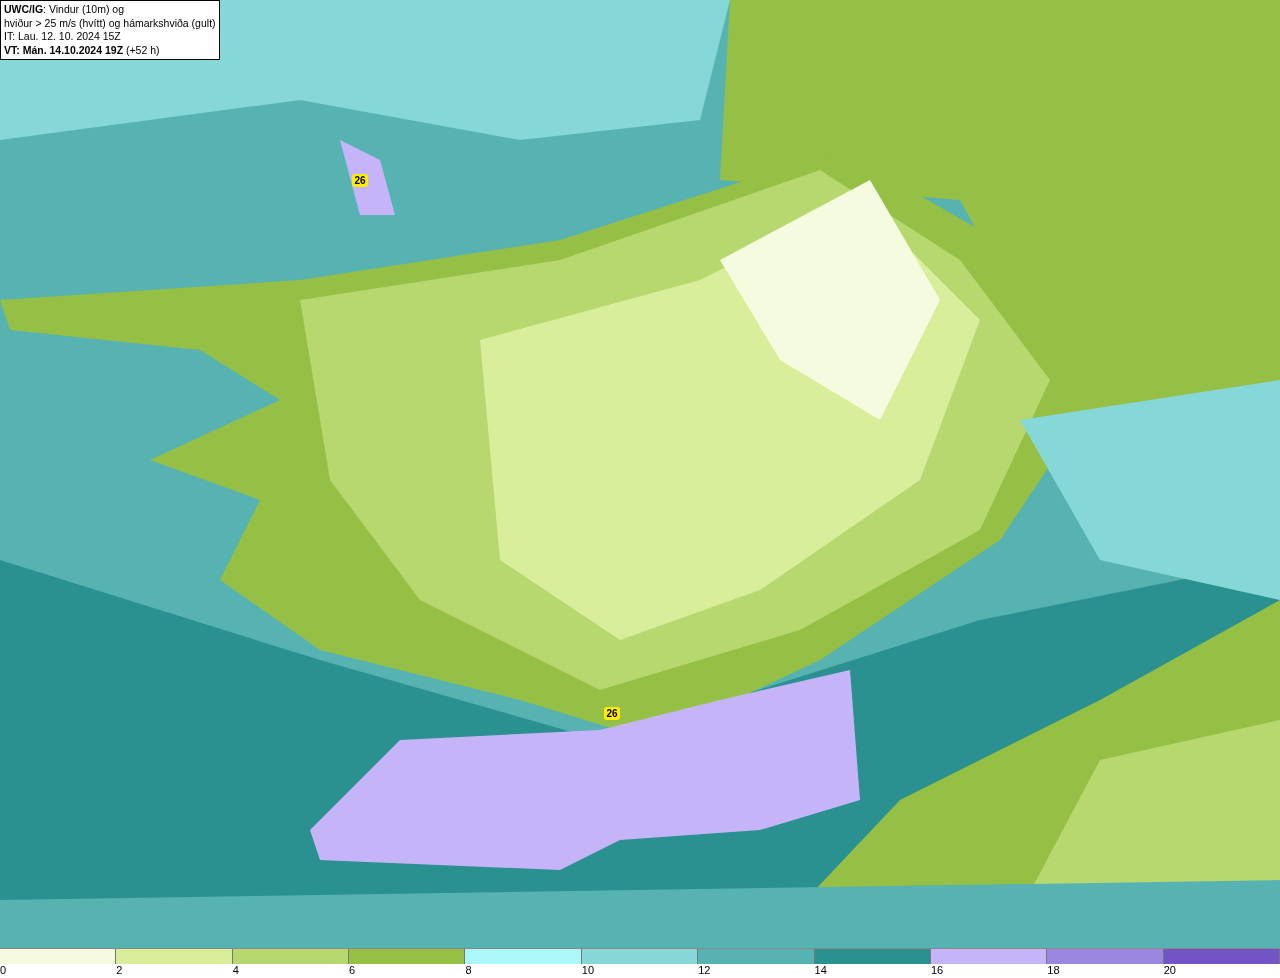 The image size is (1280, 978). Describe the element at coordinates (820, 970) in the screenshot. I see `legend-label: 14` at that location.